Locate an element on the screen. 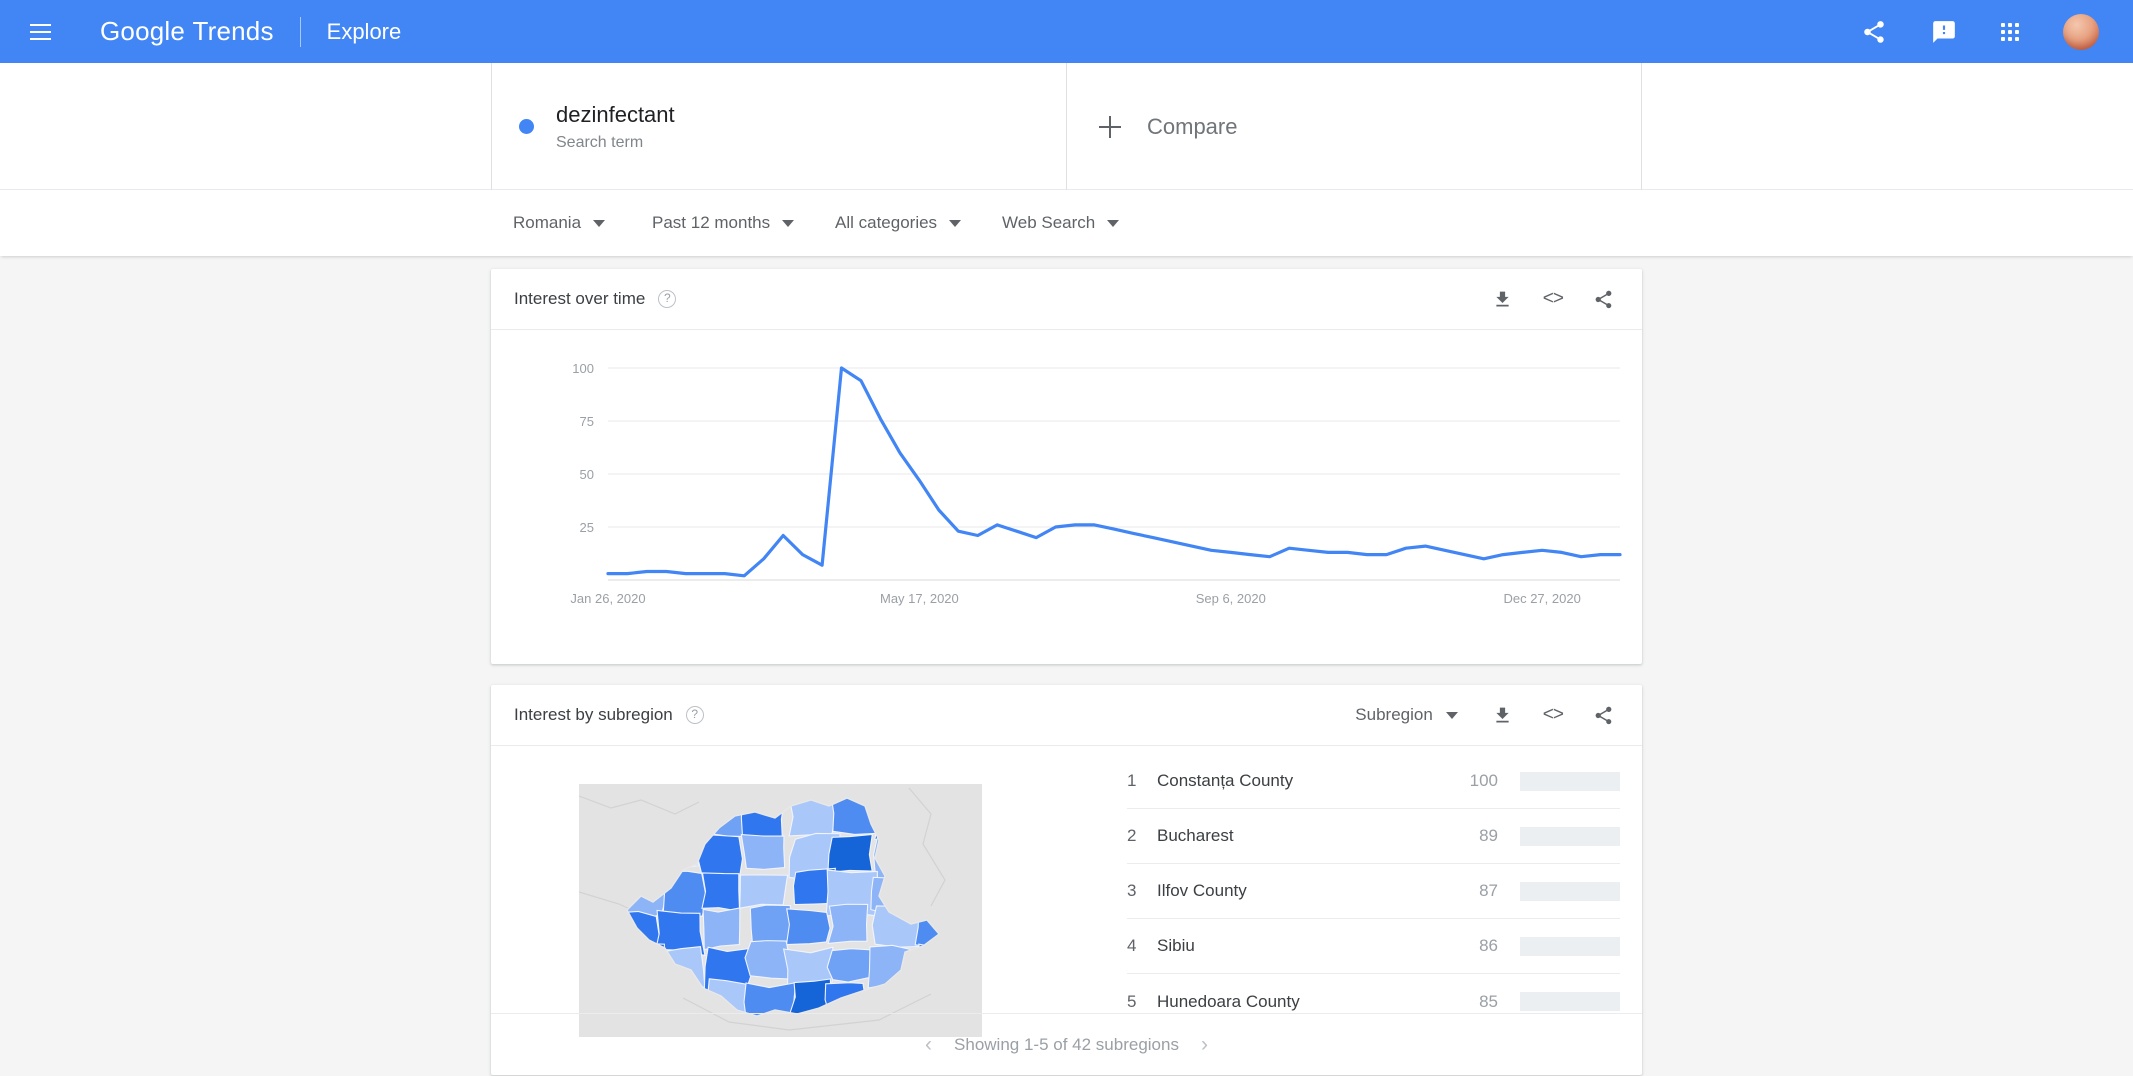 The width and height of the screenshot is (2133, 1076). interest-by-subregion-header: Interest by subregion ? Subregion <> is located at coordinates (1066, 715).